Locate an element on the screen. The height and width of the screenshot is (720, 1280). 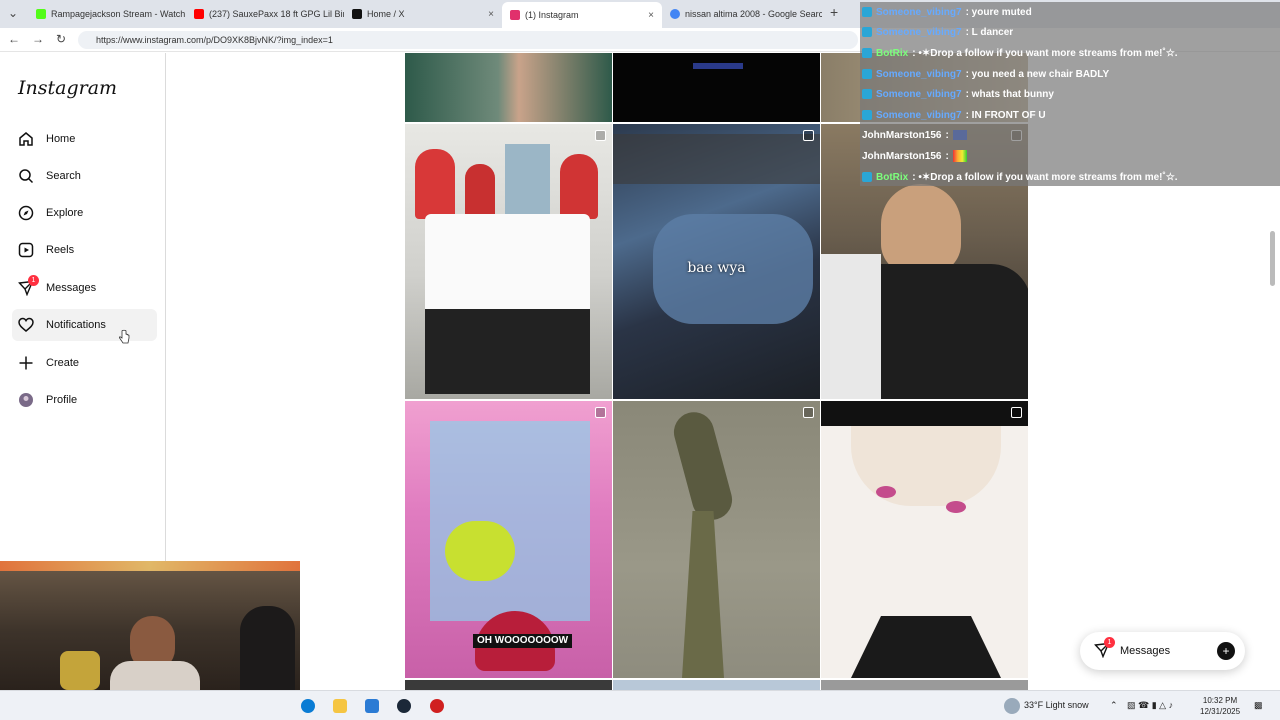
tray-icons: ▧ ☎ ▮ △ ♪ is located at coordinates (1150, 705).